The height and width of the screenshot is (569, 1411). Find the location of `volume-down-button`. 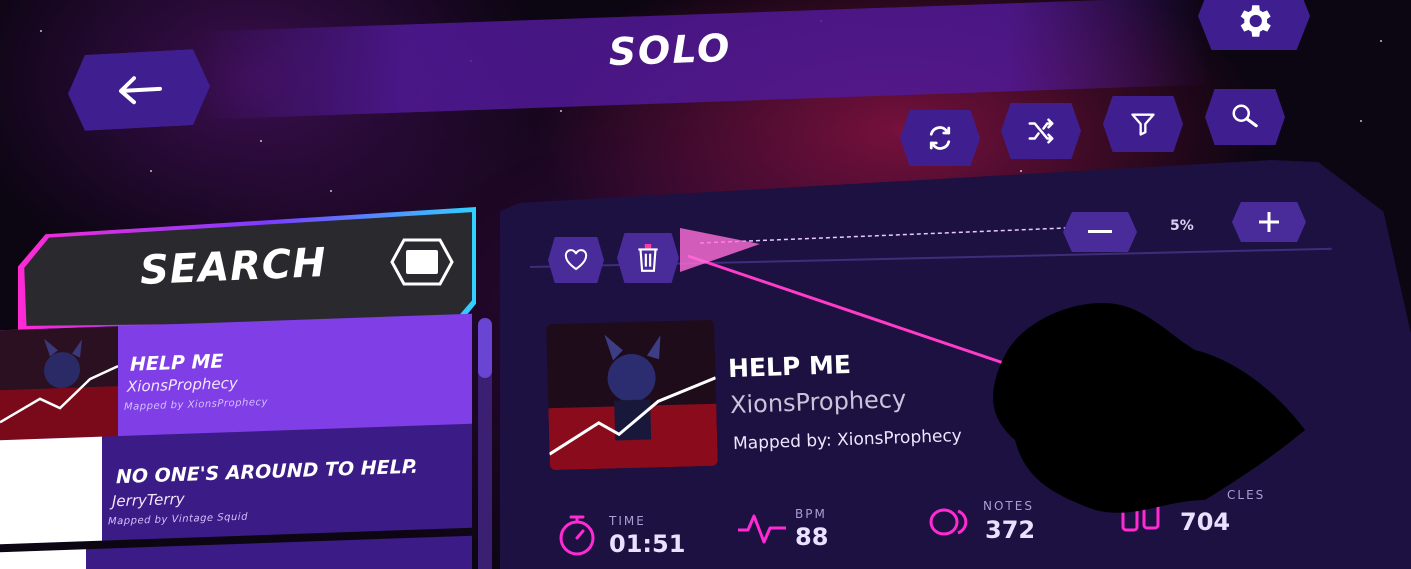

volume-down-button is located at coordinates (1100, 232).